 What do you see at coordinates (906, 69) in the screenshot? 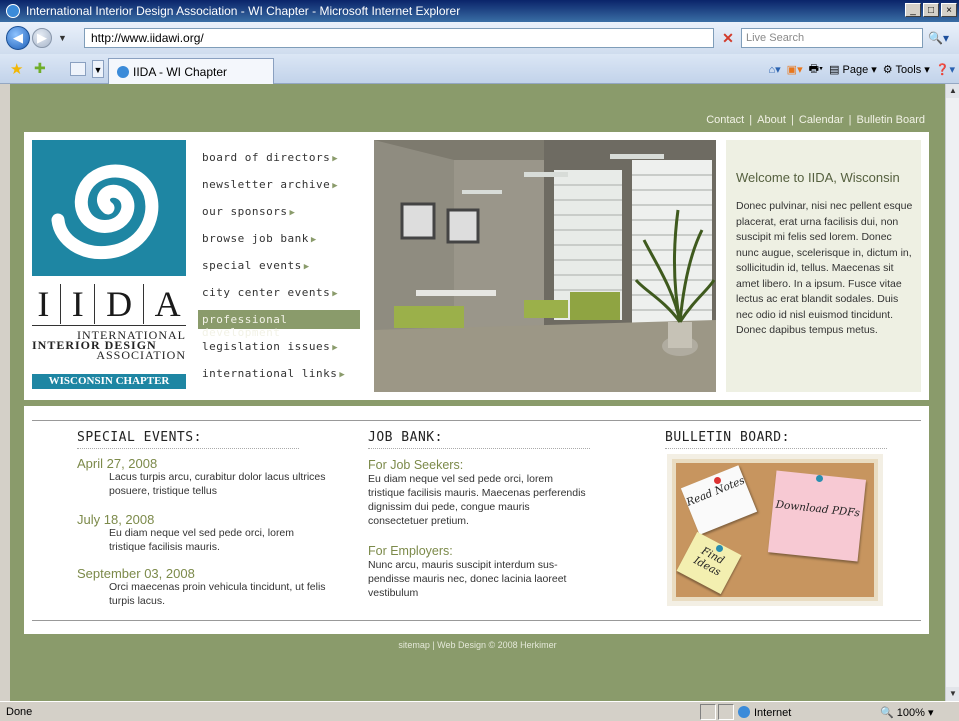
I see `tools-menu: ⚙ Tools ▾` at bounding box center [906, 69].